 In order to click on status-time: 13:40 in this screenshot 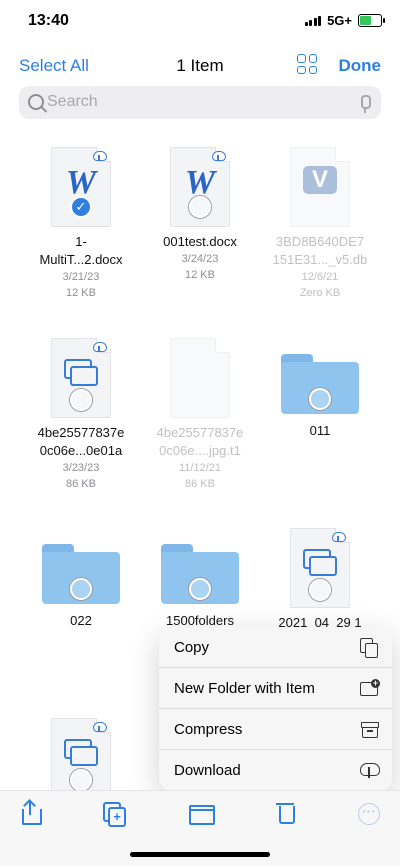, I will do `click(48, 20)`.